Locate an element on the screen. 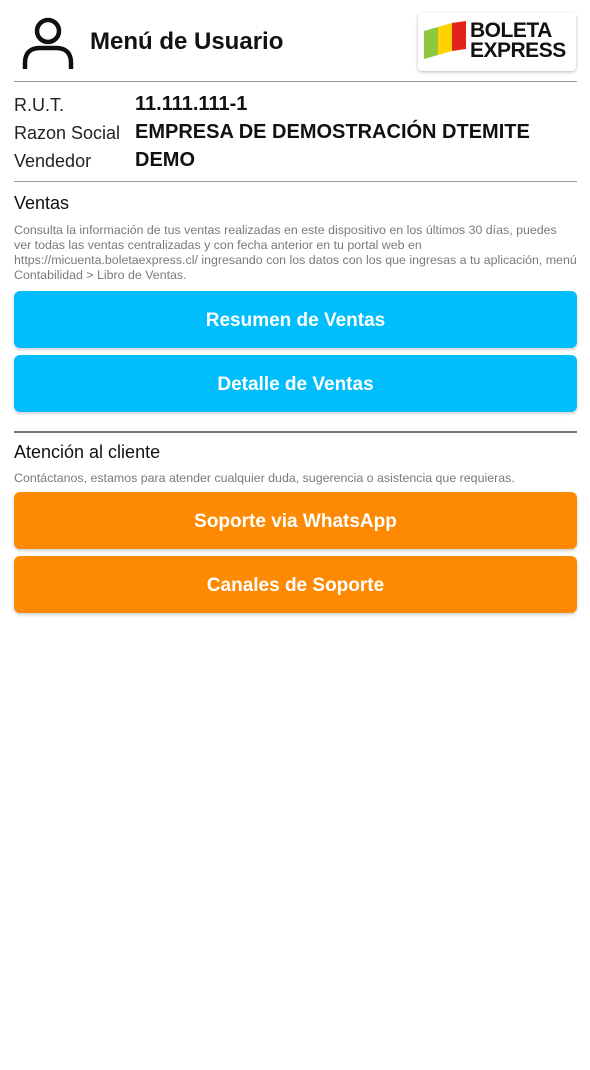  flag-icon is located at coordinates (445, 40).